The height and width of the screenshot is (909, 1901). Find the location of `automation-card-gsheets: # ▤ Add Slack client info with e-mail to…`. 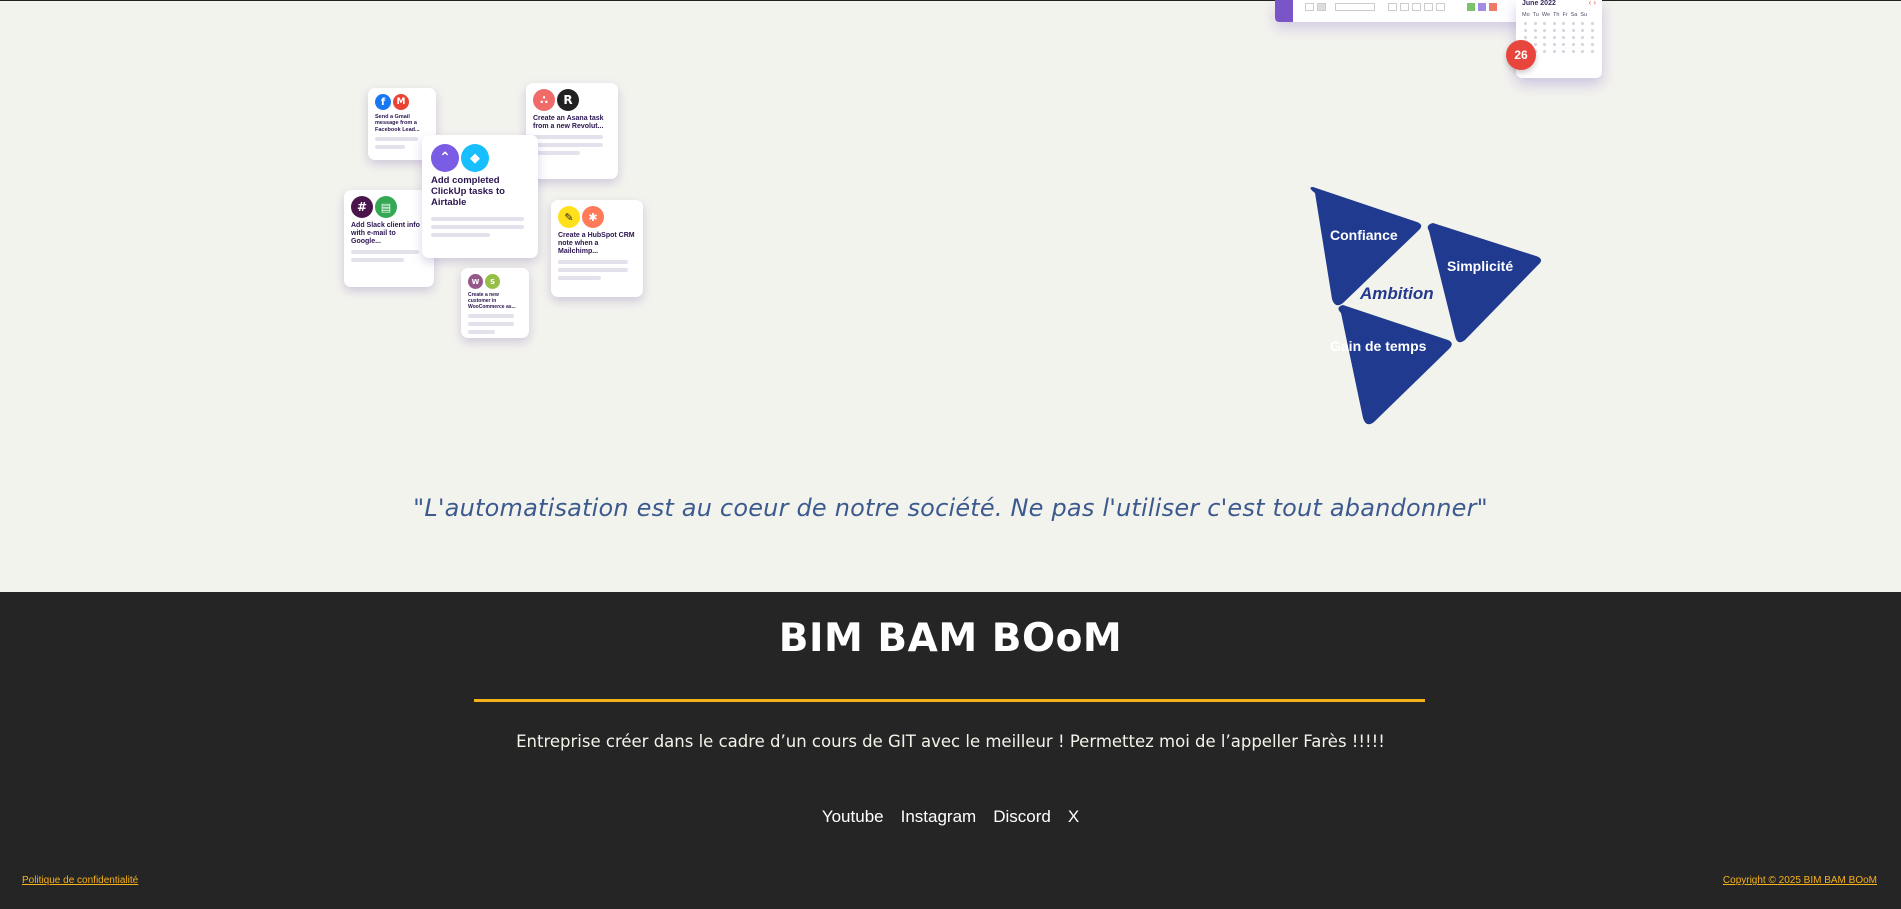

automation-card-gsheets: # ▤ Add Slack client info with e-mail to… is located at coordinates (389, 238).